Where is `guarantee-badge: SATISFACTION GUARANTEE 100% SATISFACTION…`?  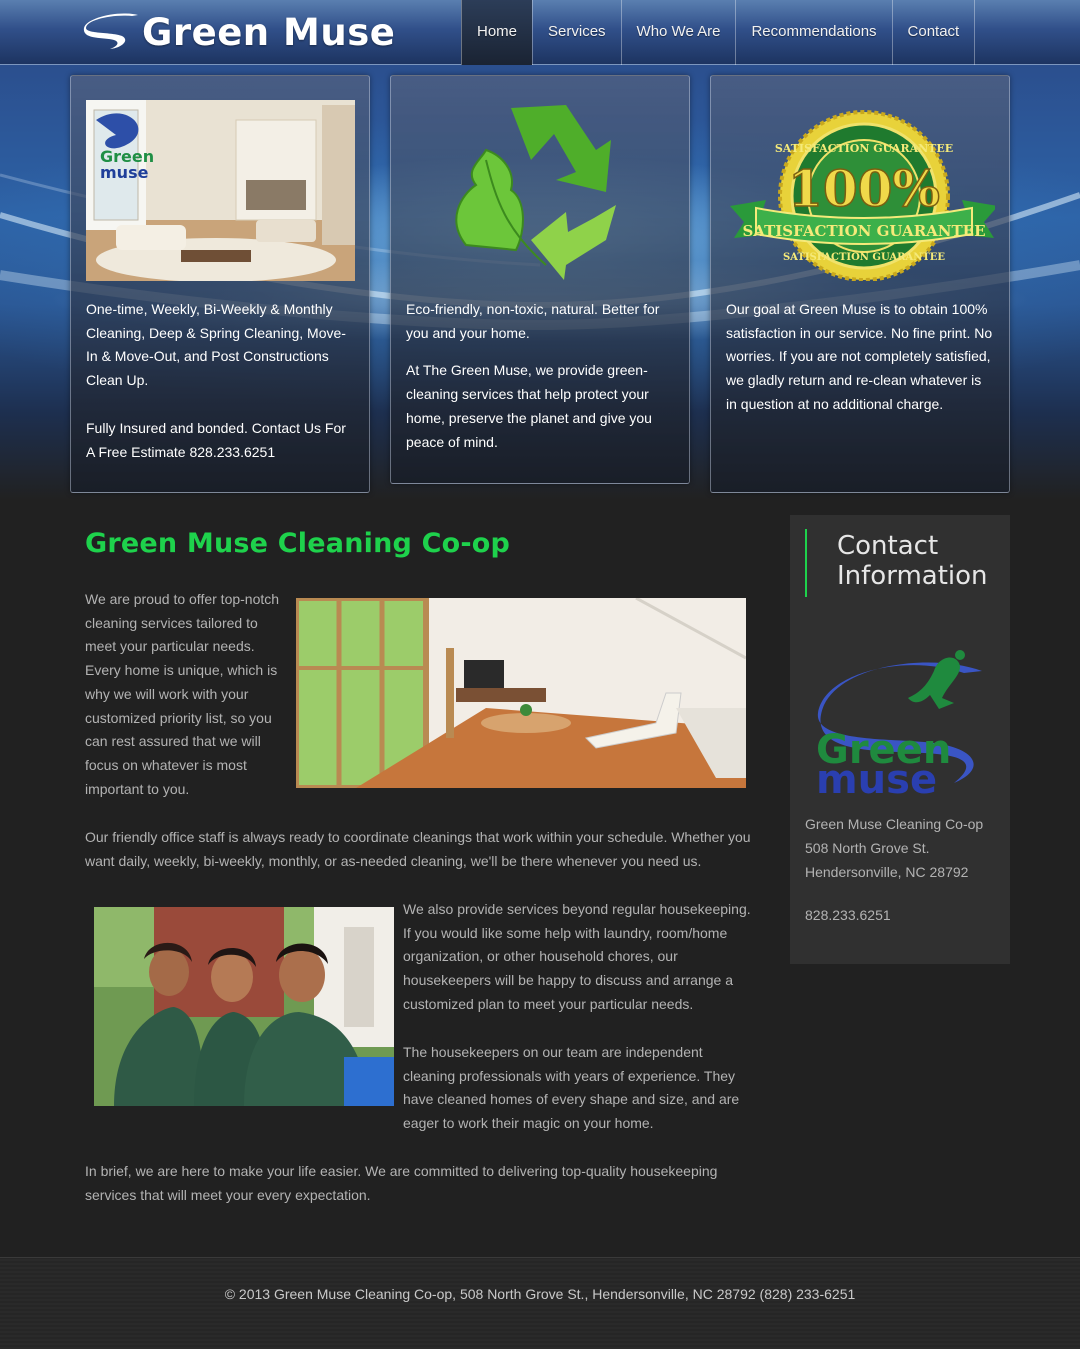
guarantee-badge: SATISFACTION GUARANTEE 100% SATISFACTION… is located at coordinates (860, 190).